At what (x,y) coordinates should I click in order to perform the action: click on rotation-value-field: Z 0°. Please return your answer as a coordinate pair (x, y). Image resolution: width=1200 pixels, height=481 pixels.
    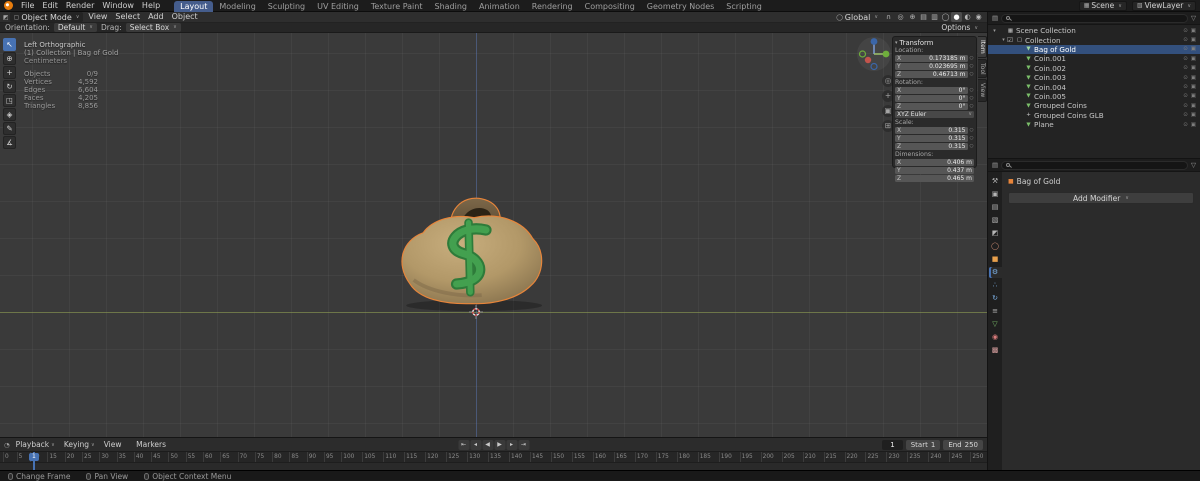
    Looking at the image, I should click on (931, 106).